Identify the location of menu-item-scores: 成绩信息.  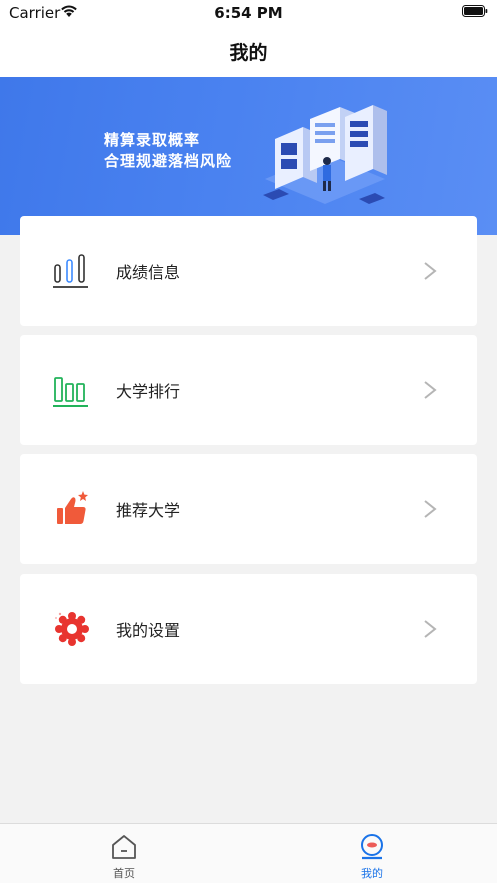
(248, 271).